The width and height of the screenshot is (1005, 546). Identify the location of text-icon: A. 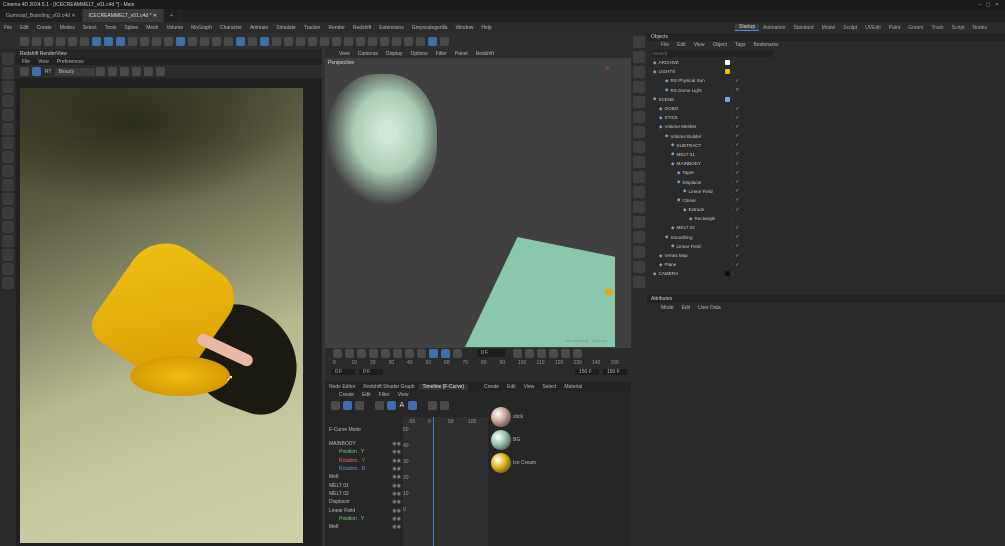
(402, 405).